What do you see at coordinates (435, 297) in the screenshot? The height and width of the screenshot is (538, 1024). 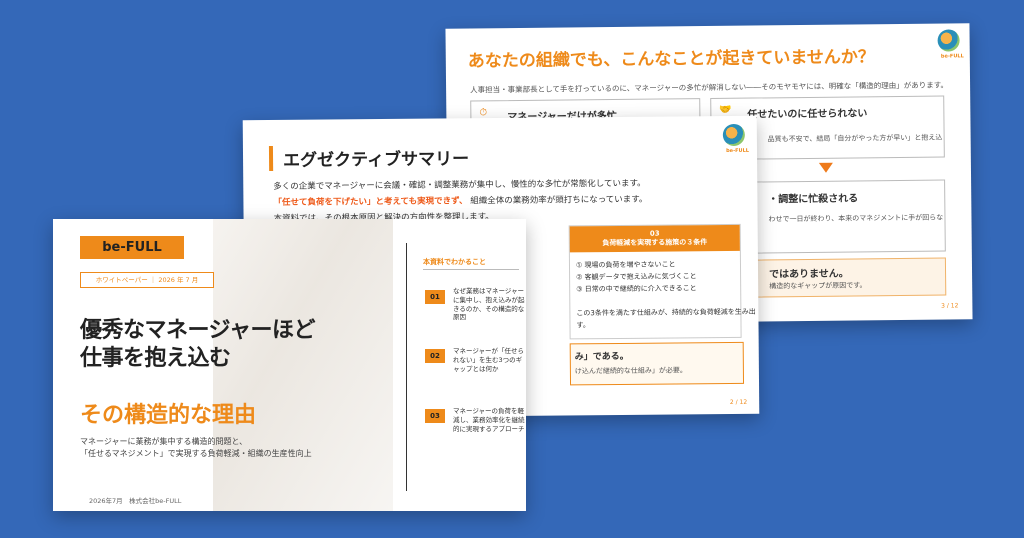 I see `point-number: 01` at bounding box center [435, 297].